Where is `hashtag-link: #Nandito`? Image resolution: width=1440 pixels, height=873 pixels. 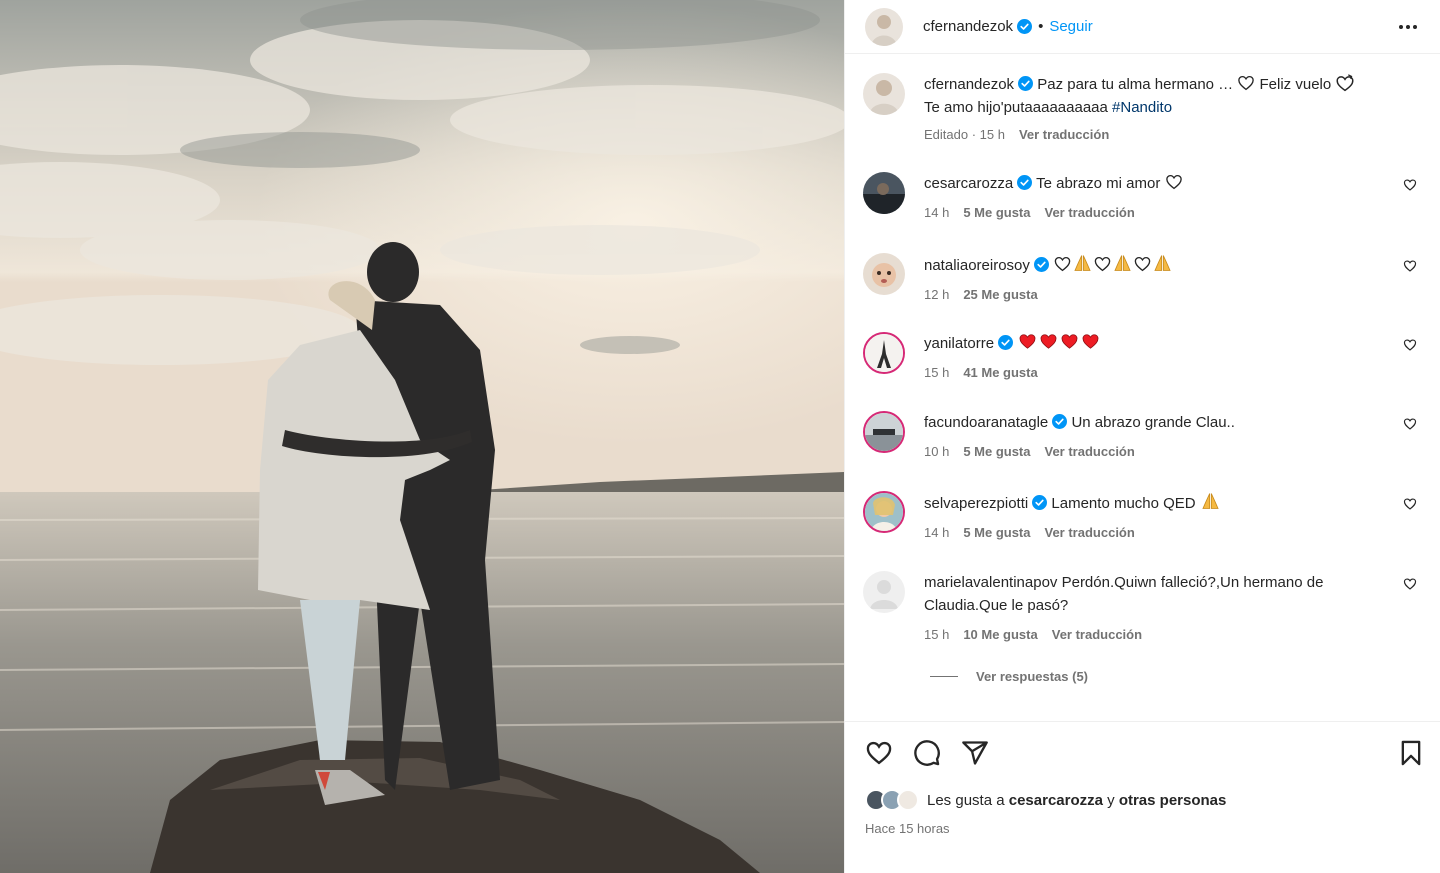 hashtag-link: #Nandito is located at coordinates (1142, 107).